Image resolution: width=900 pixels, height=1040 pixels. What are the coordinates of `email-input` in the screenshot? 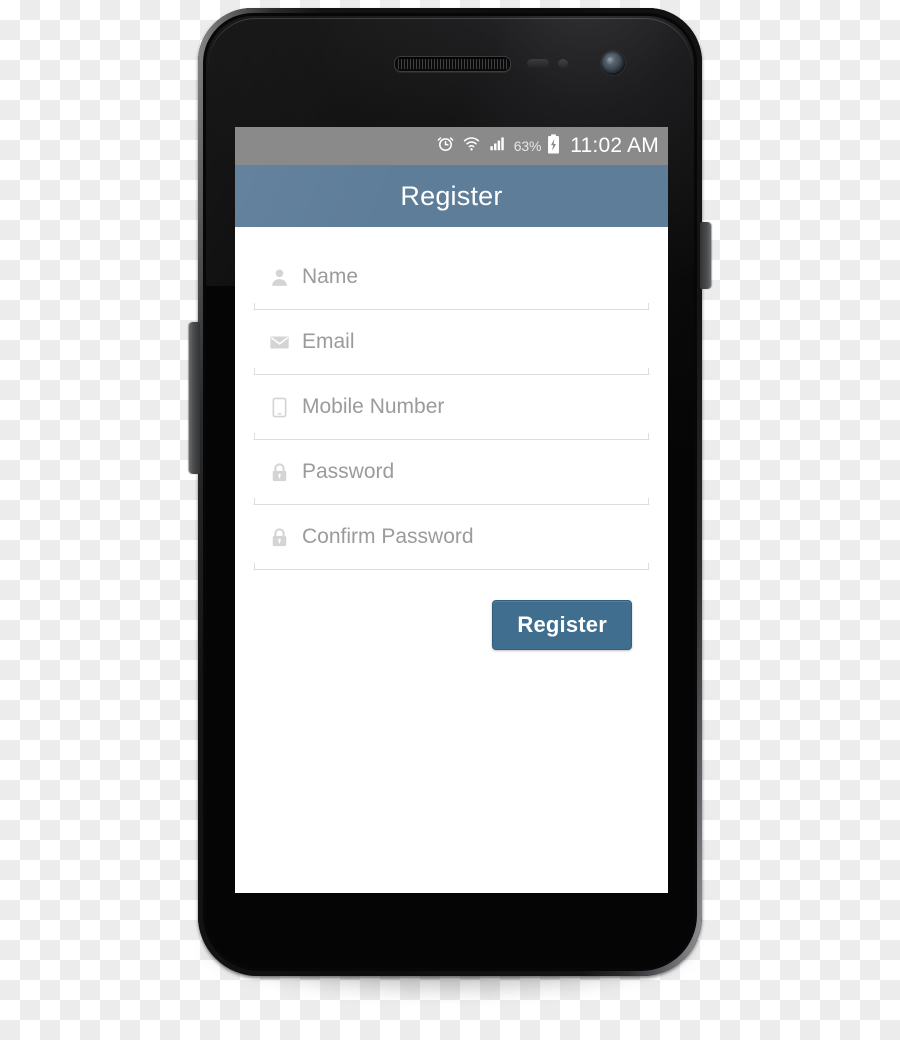 It's located at (475, 342).